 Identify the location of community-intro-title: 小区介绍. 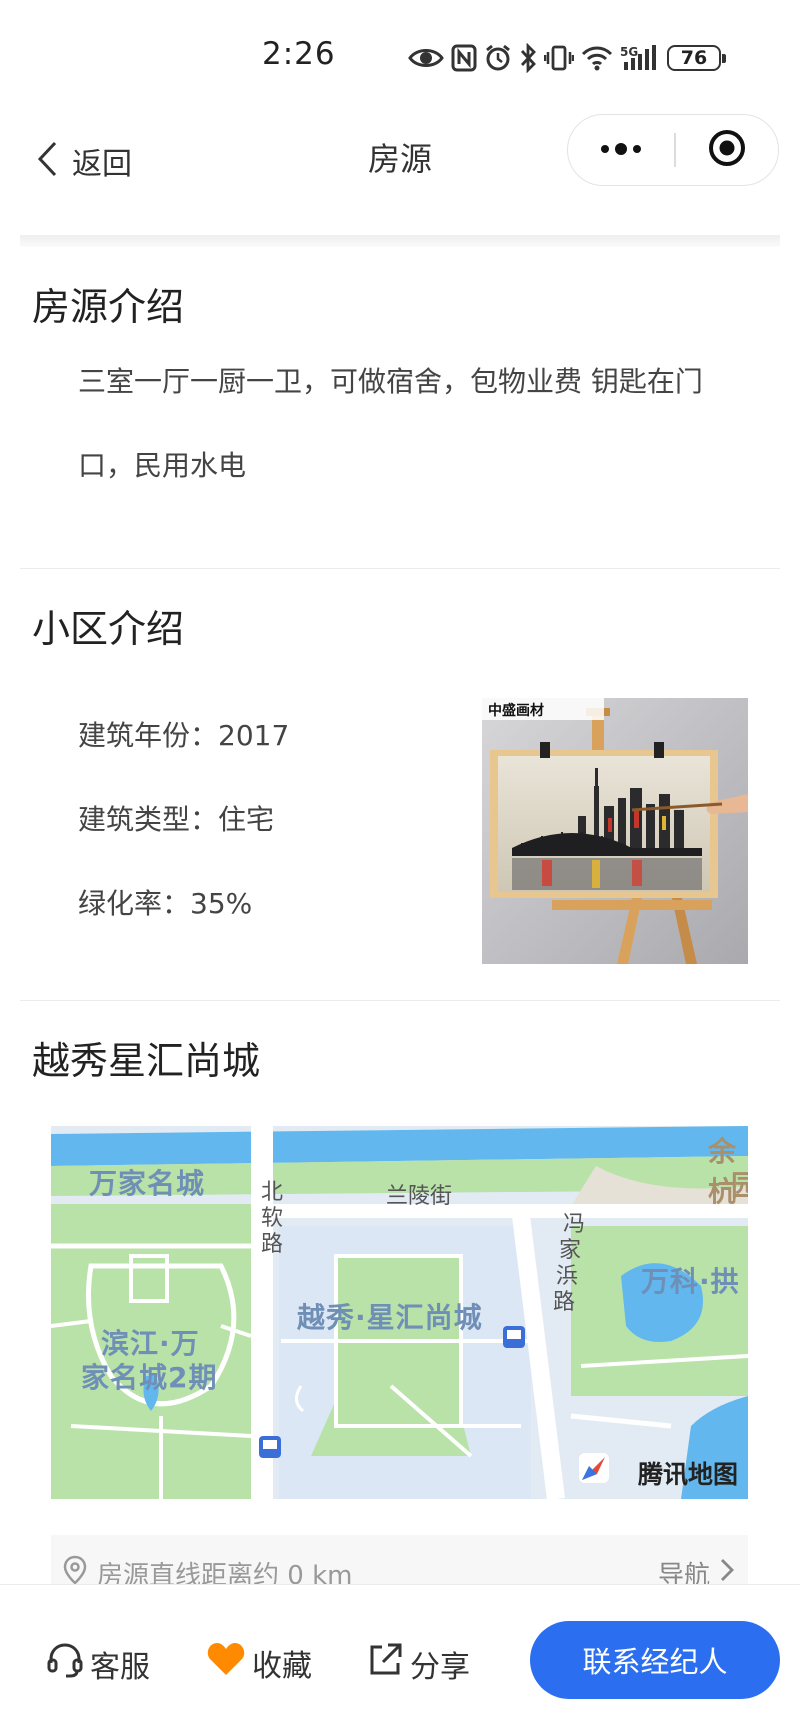
(108, 629).